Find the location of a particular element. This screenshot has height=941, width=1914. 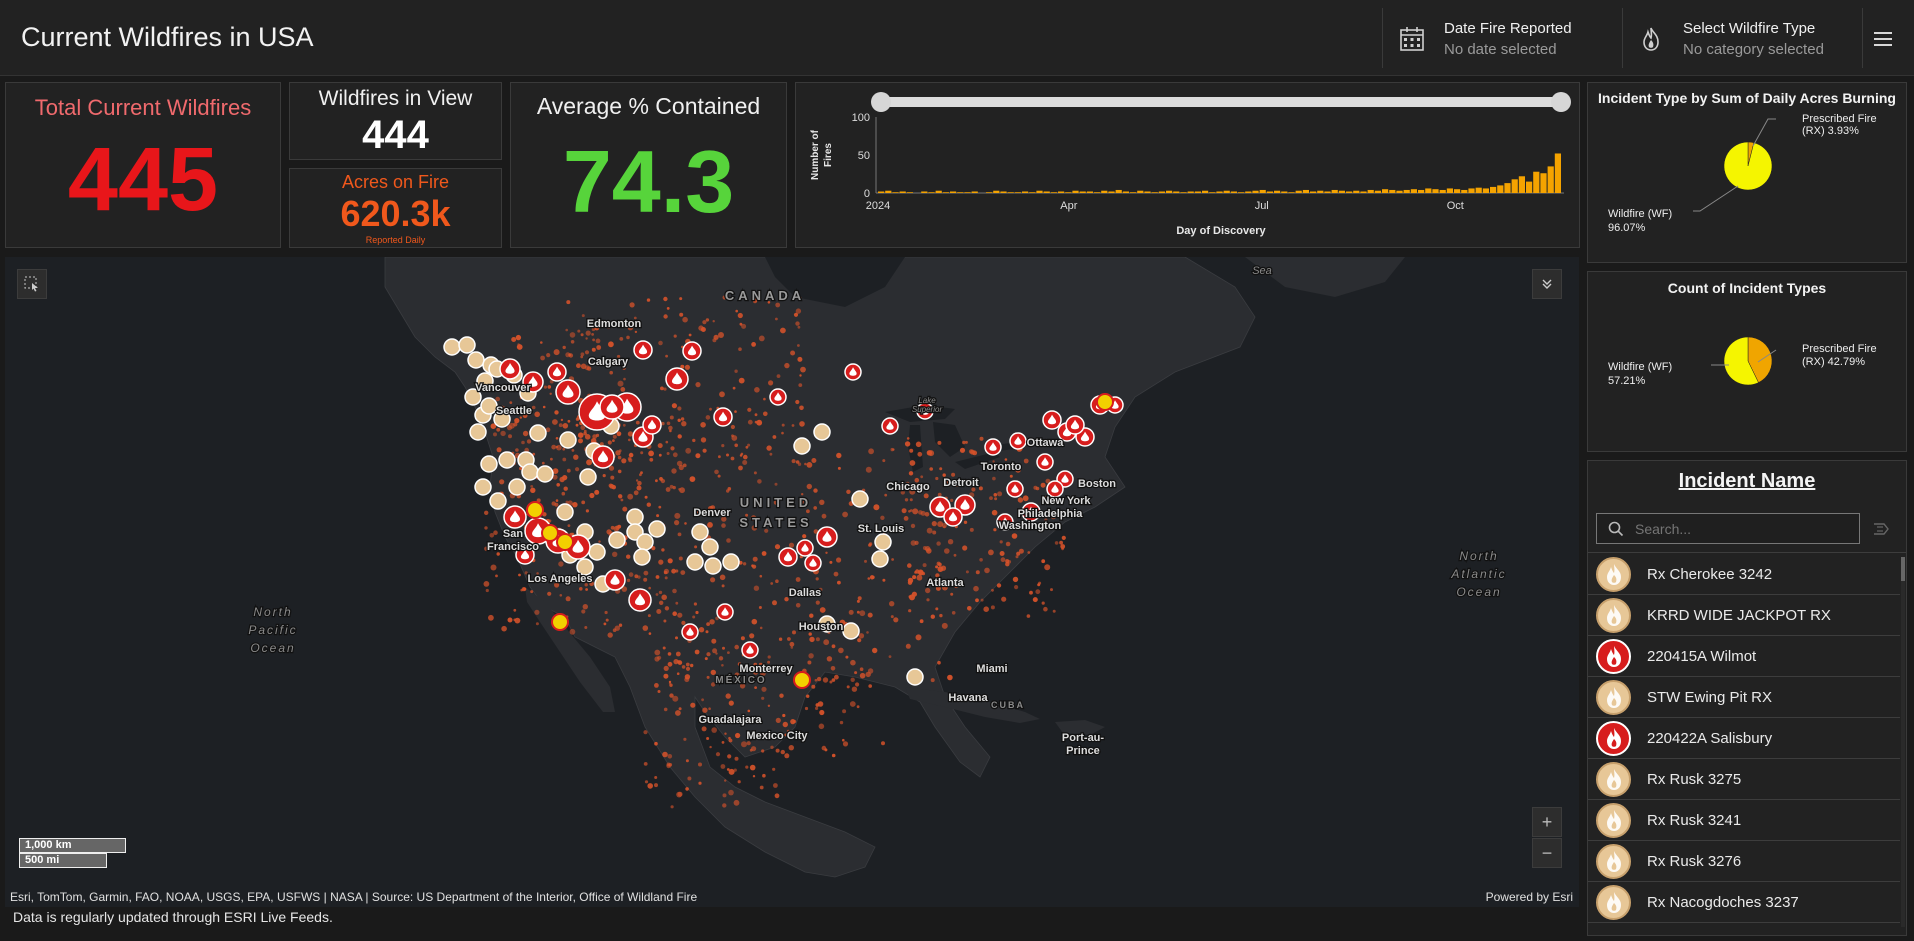

incident-search-input is located at coordinates (1742, 529).